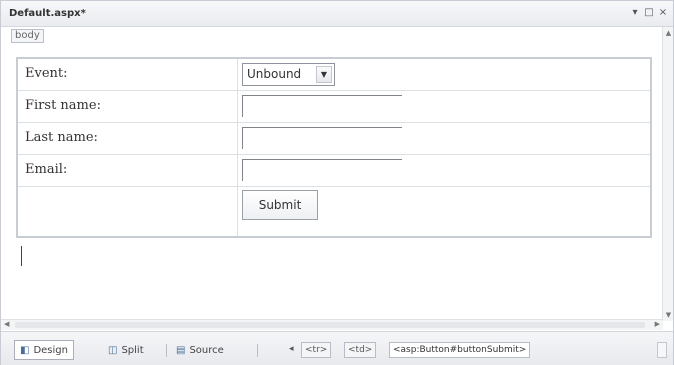  What do you see at coordinates (360, 350) in the screenshot?
I see `tag-path-td: <td>` at bounding box center [360, 350].